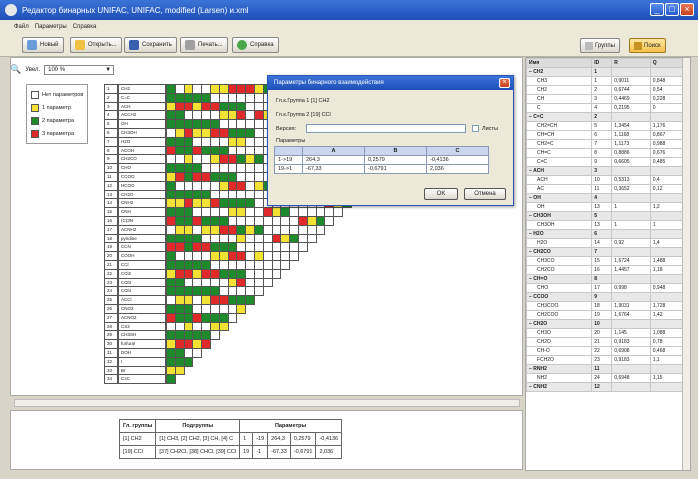  I want to click on zoom-select: 100 % ▼, so click(79, 69).